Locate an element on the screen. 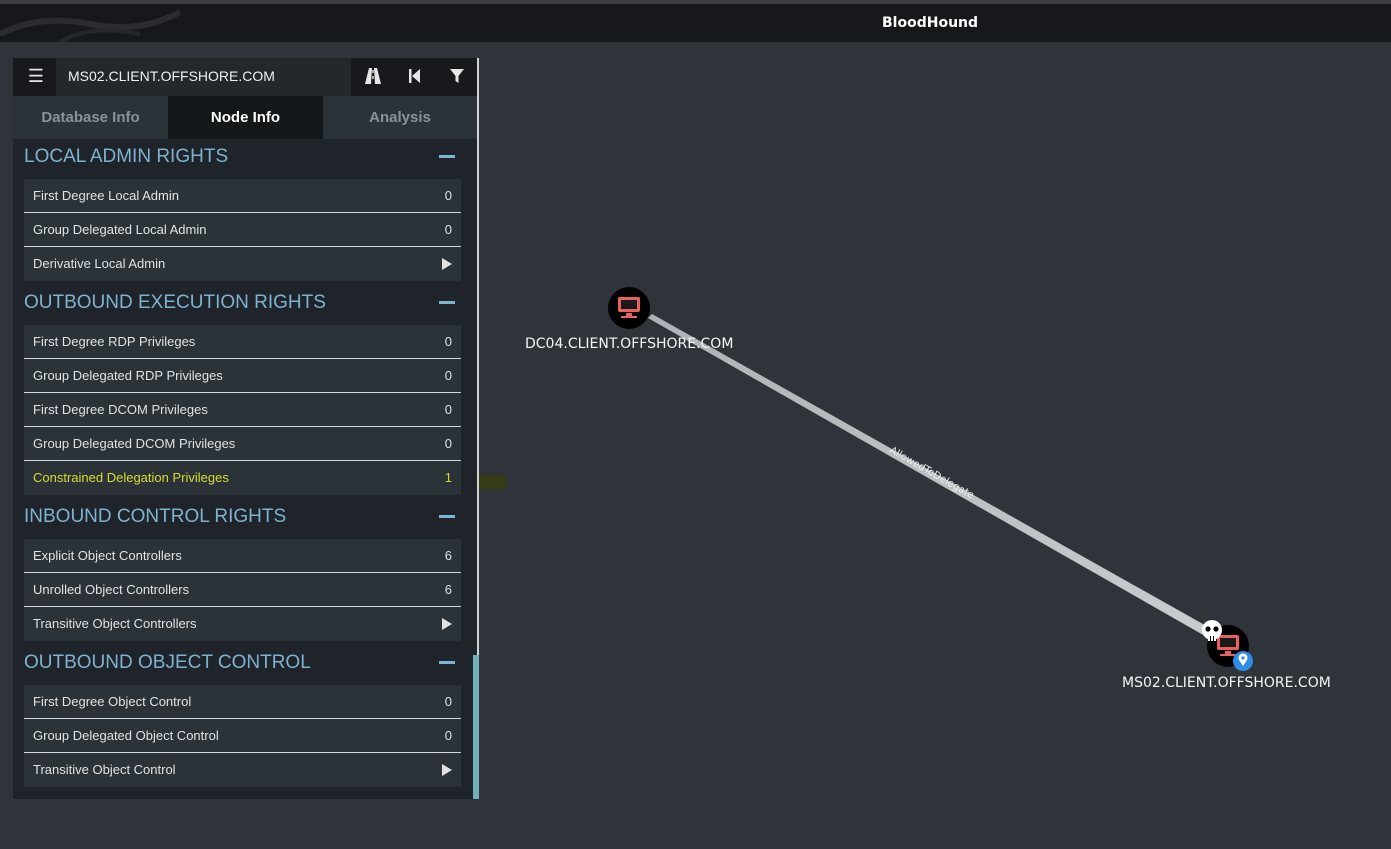  search-bar: ☰ MS02.CLIENT.OFFSHORE.COM is located at coordinates (245, 77).